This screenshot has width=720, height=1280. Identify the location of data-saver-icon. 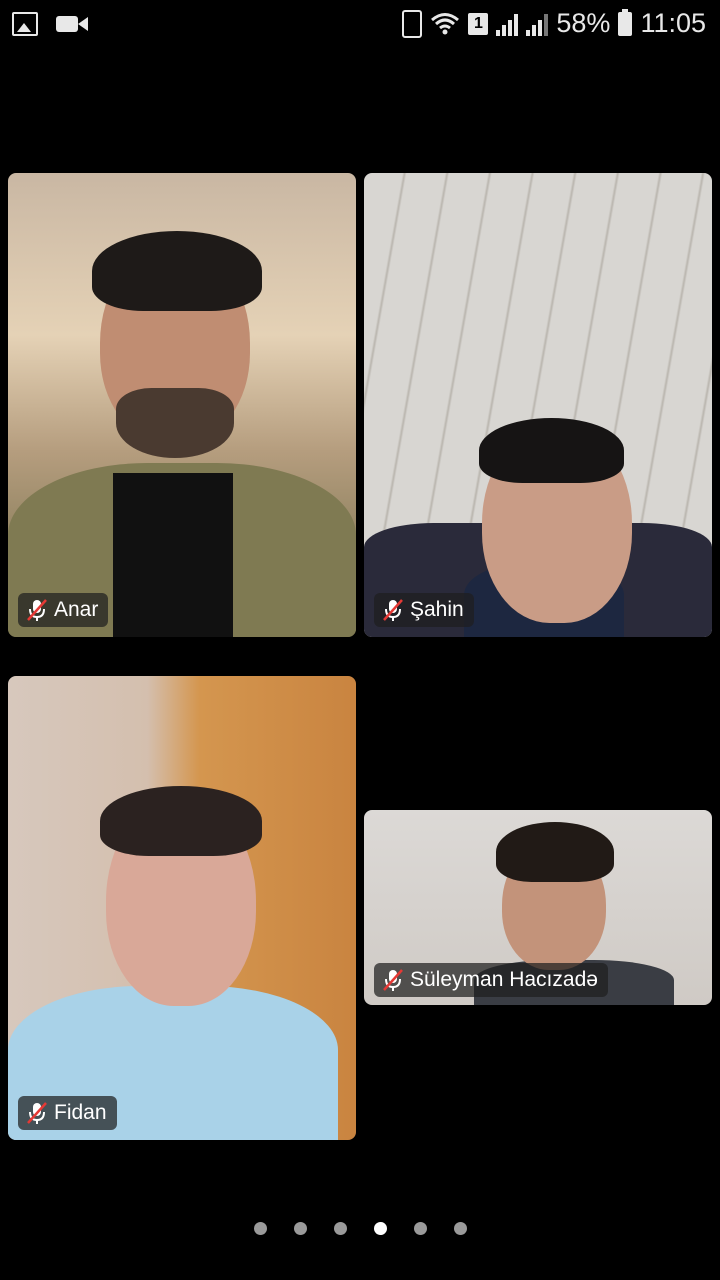
(412, 23).